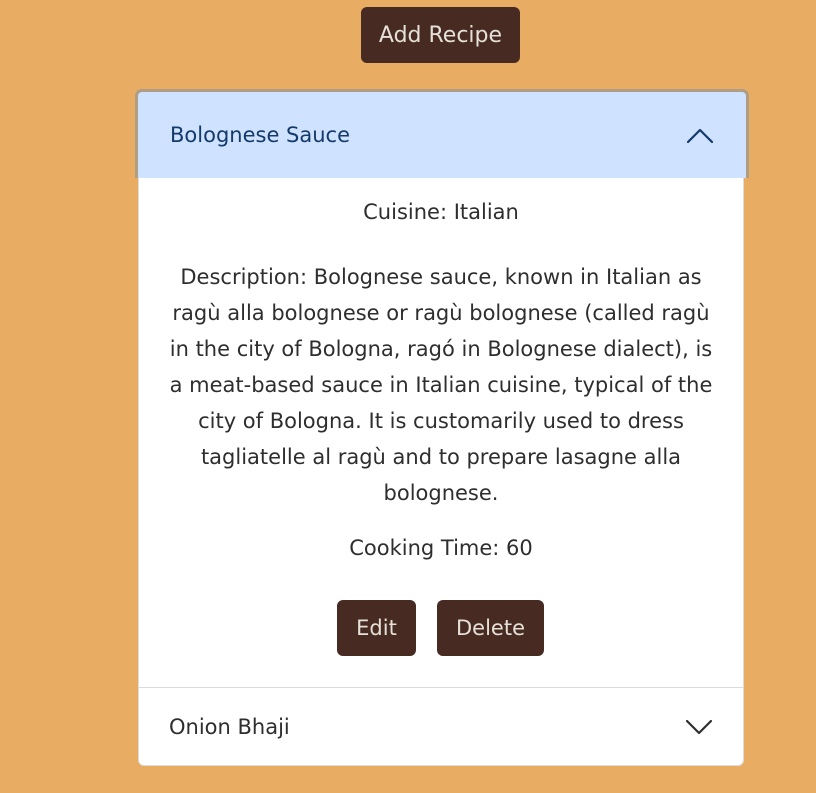 Image resolution: width=816 pixels, height=793 pixels. I want to click on edit-button: Edit, so click(376, 628).